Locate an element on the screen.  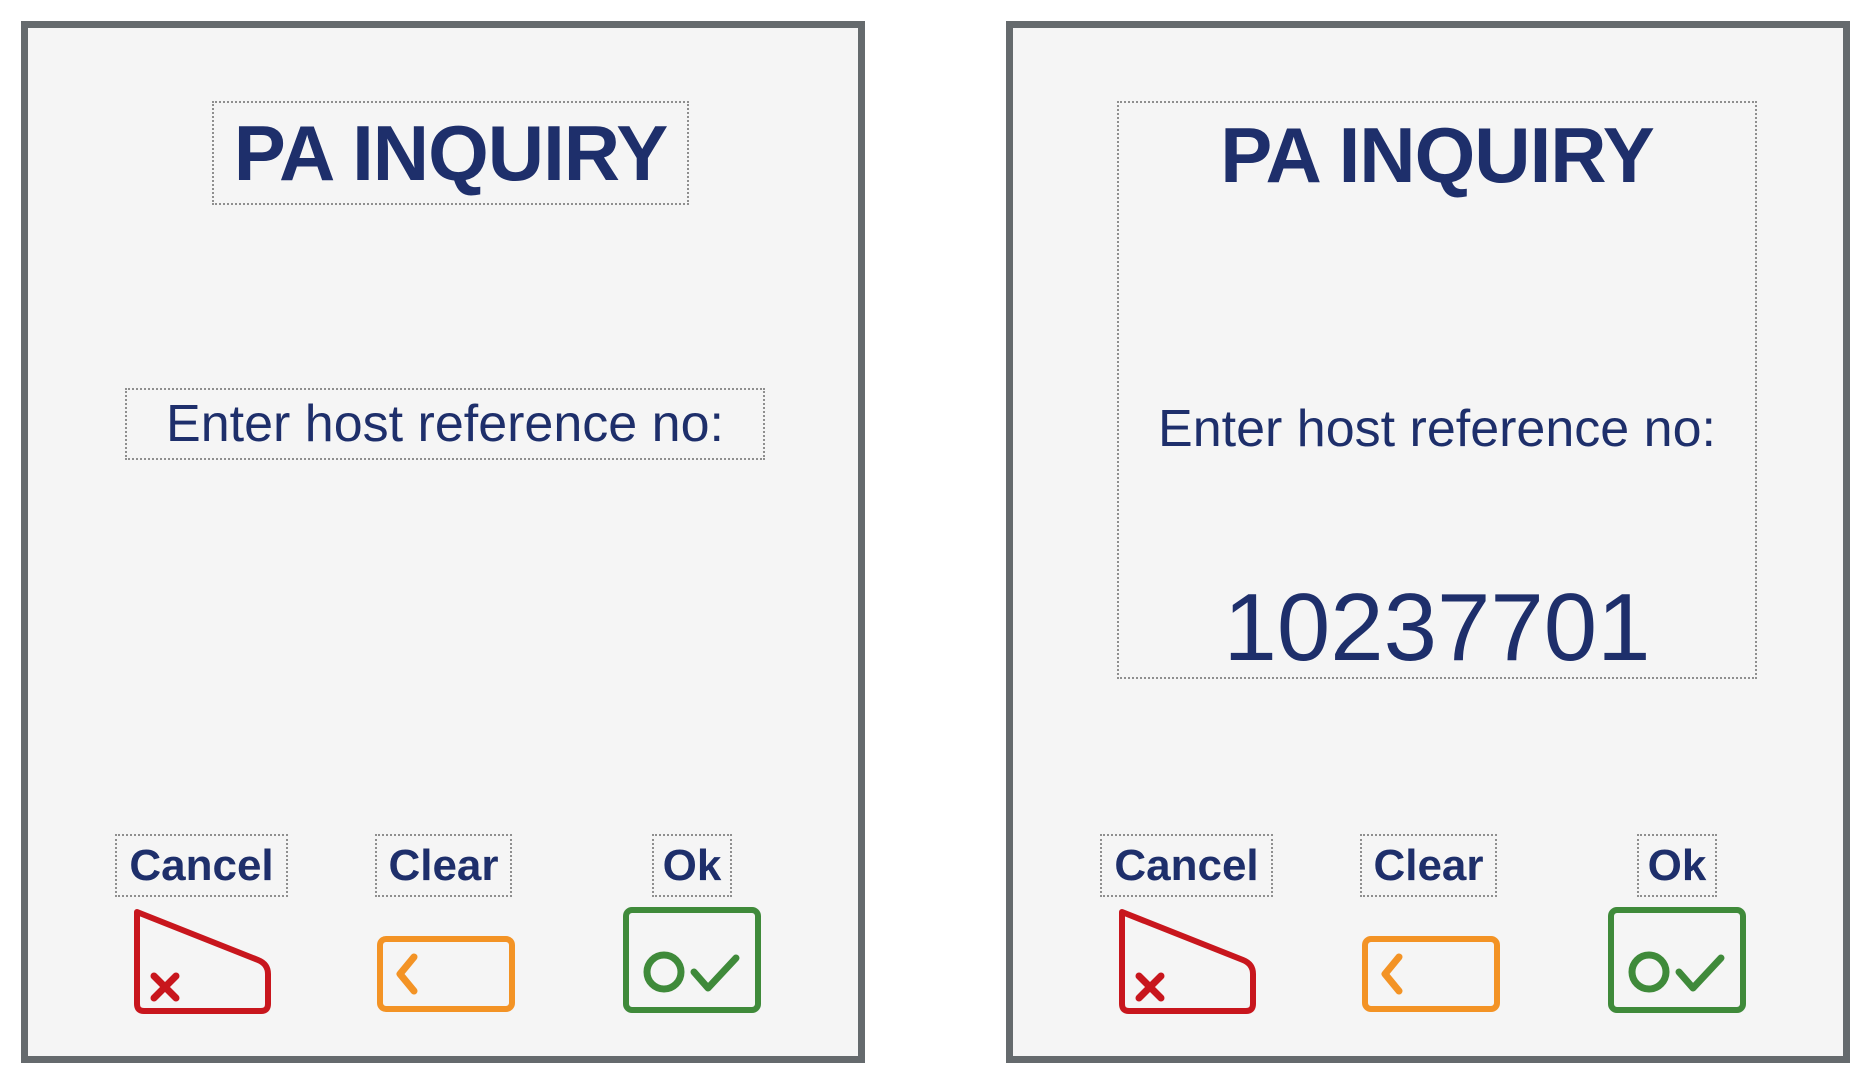
reference-value-box: 10237701 is located at coordinates (1437, 628).